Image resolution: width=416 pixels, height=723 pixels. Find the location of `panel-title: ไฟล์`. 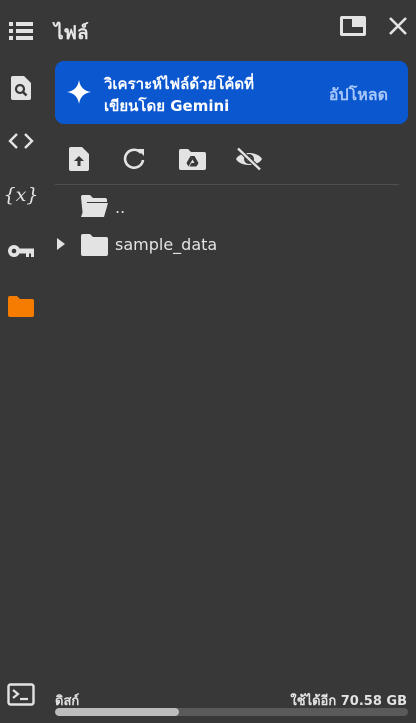

panel-title: ไฟล์ is located at coordinates (71, 33).